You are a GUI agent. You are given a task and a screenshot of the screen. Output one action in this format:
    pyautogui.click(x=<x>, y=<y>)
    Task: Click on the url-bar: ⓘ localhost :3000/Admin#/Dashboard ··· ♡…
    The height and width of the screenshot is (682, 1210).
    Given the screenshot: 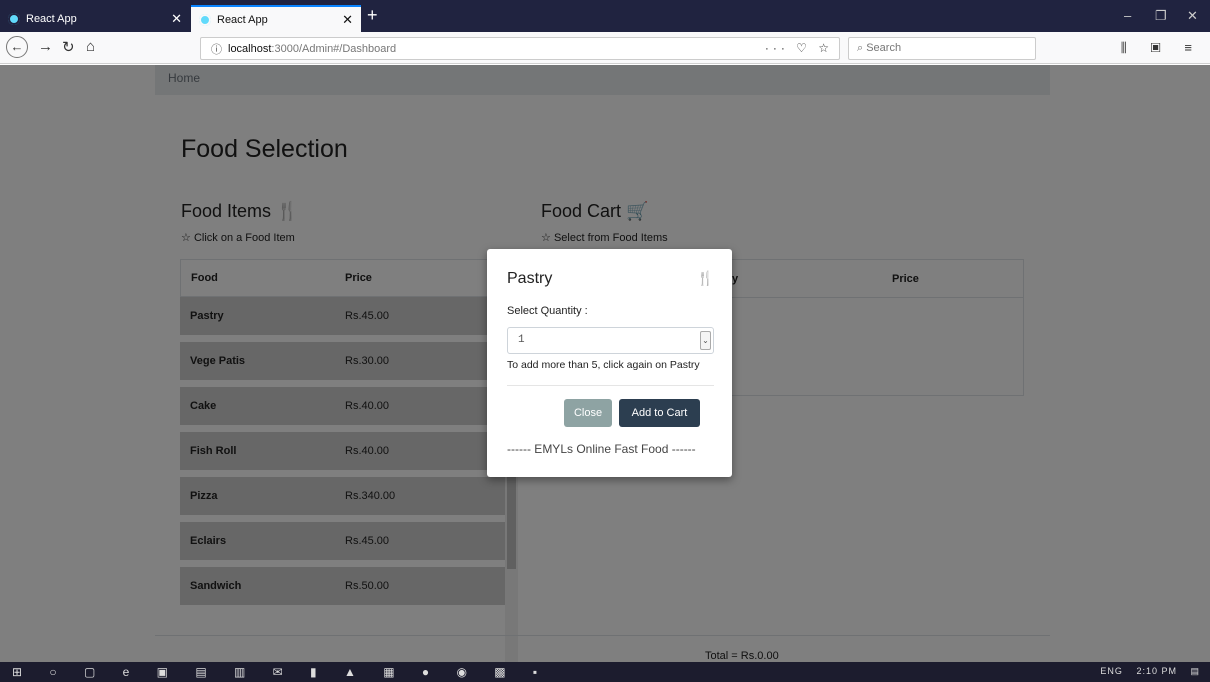 What is the action you would take?
    pyautogui.click(x=520, y=48)
    